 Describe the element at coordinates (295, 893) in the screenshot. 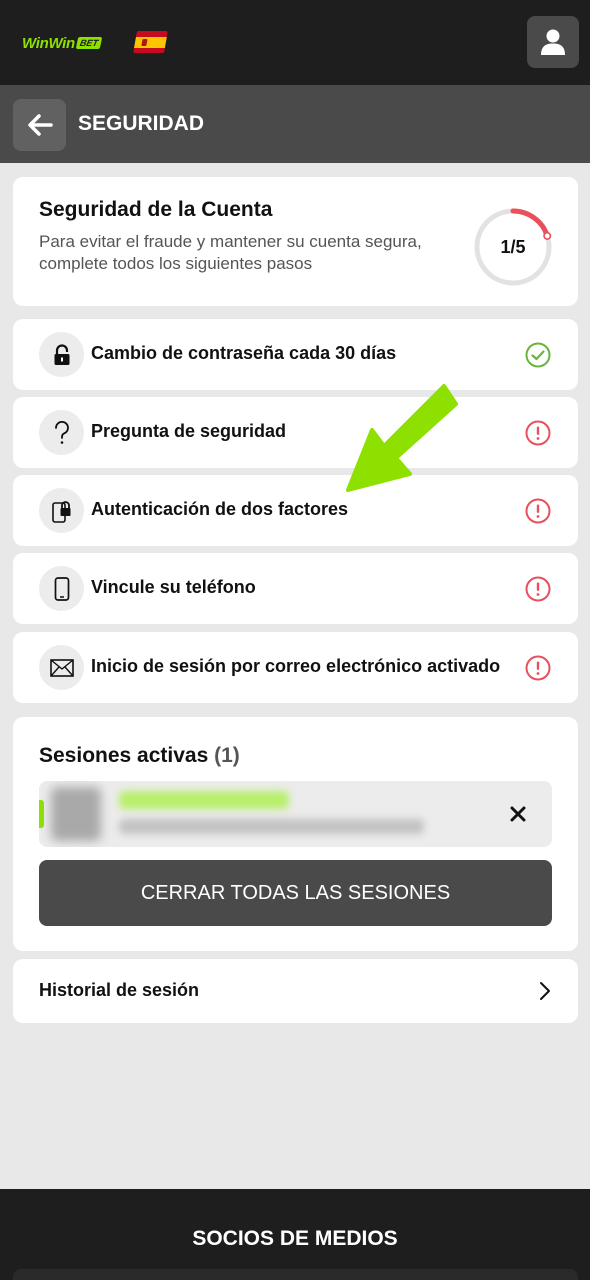

I see `close-all-sessions-button: CERRAR TODAS LAS SESIONES` at that location.